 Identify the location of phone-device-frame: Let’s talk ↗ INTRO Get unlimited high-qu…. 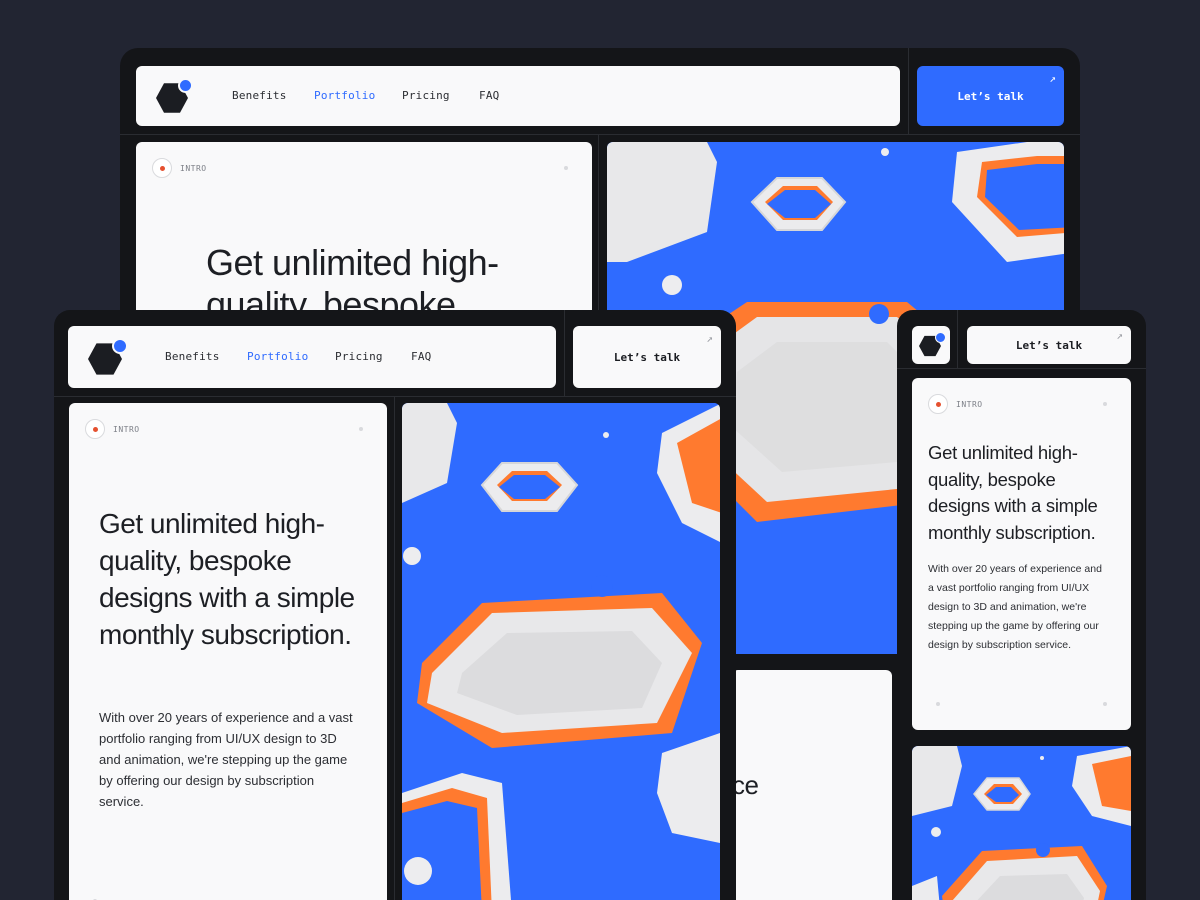
(1021, 605).